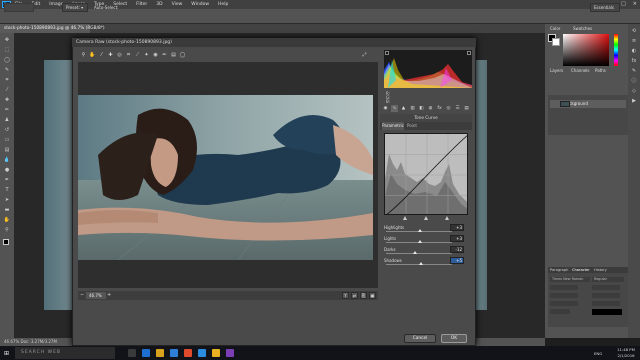 Image resolution: width=640 pixels, height=360 pixels. I want to click on blur-tool-icon: 💧, so click(7, 160).